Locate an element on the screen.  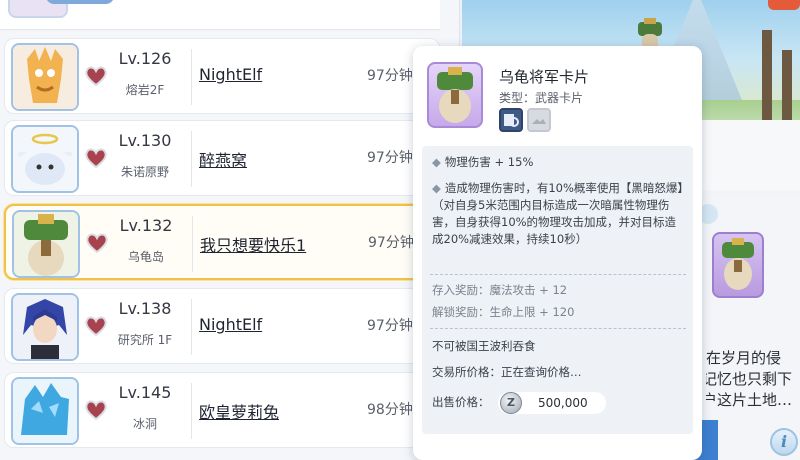
player-level: Lv.132 is located at coordinates (146, 225).